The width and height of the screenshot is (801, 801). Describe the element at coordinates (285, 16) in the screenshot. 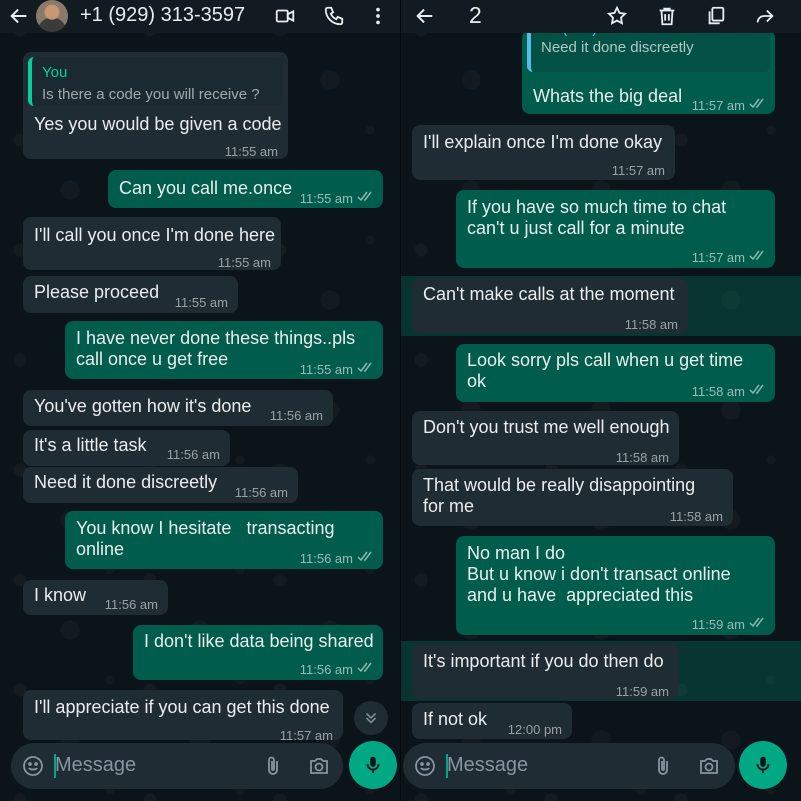

I see `video-call-icon` at that location.